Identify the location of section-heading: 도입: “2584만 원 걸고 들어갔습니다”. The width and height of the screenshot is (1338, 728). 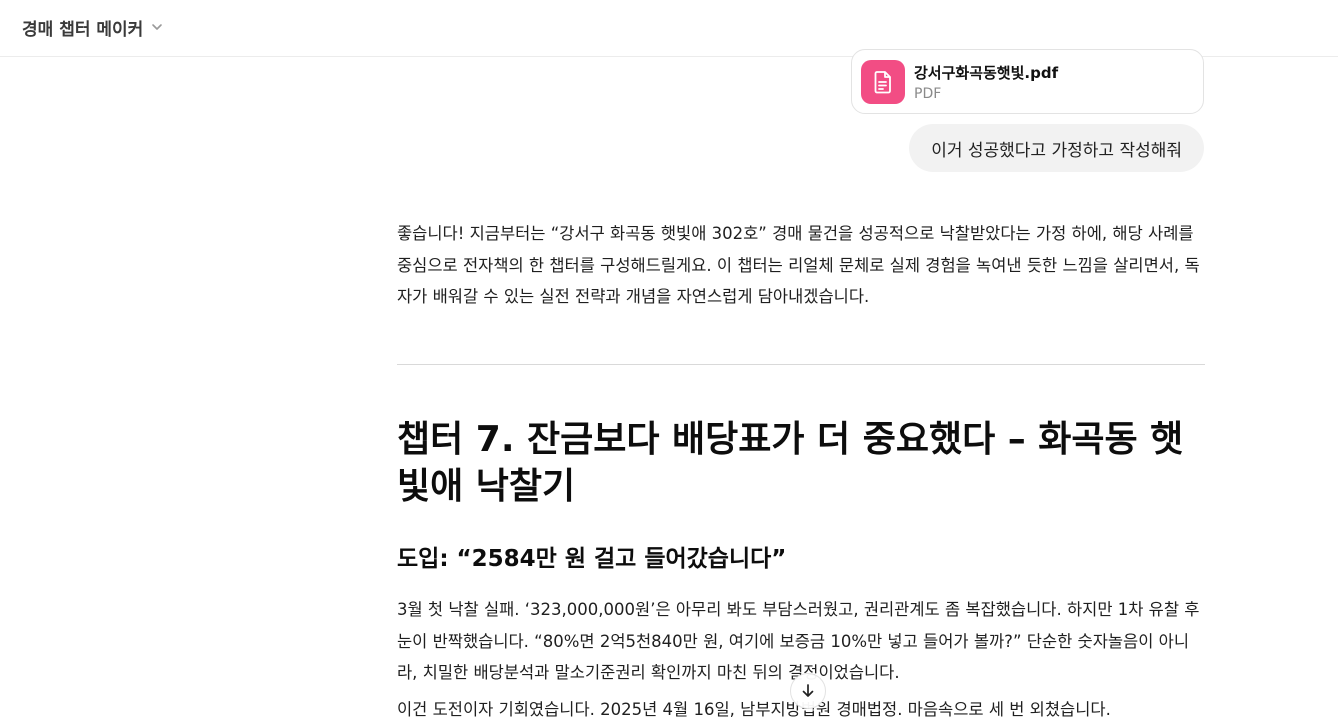
(592, 559).